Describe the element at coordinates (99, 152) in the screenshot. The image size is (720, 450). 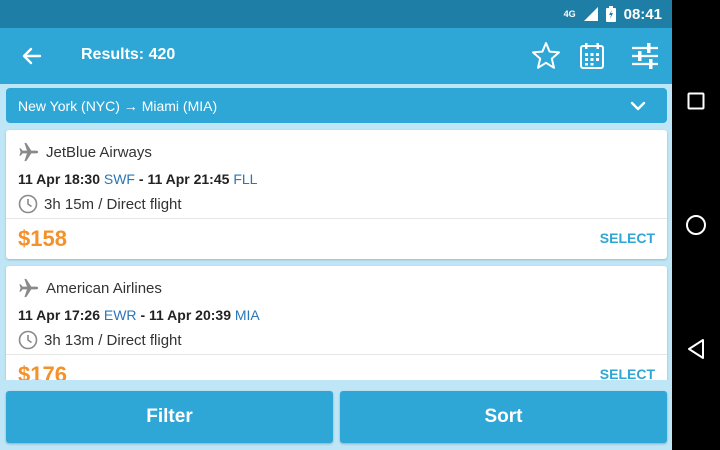
I see `airline-name: JetBlue Airways` at that location.